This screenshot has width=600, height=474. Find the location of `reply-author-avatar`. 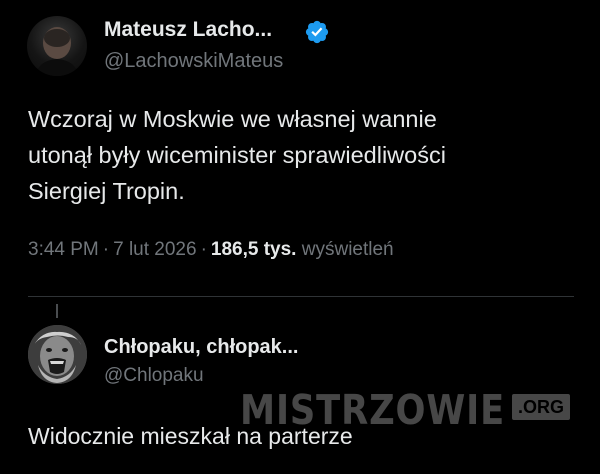

reply-author-avatar is located at coordinates (57, 354).